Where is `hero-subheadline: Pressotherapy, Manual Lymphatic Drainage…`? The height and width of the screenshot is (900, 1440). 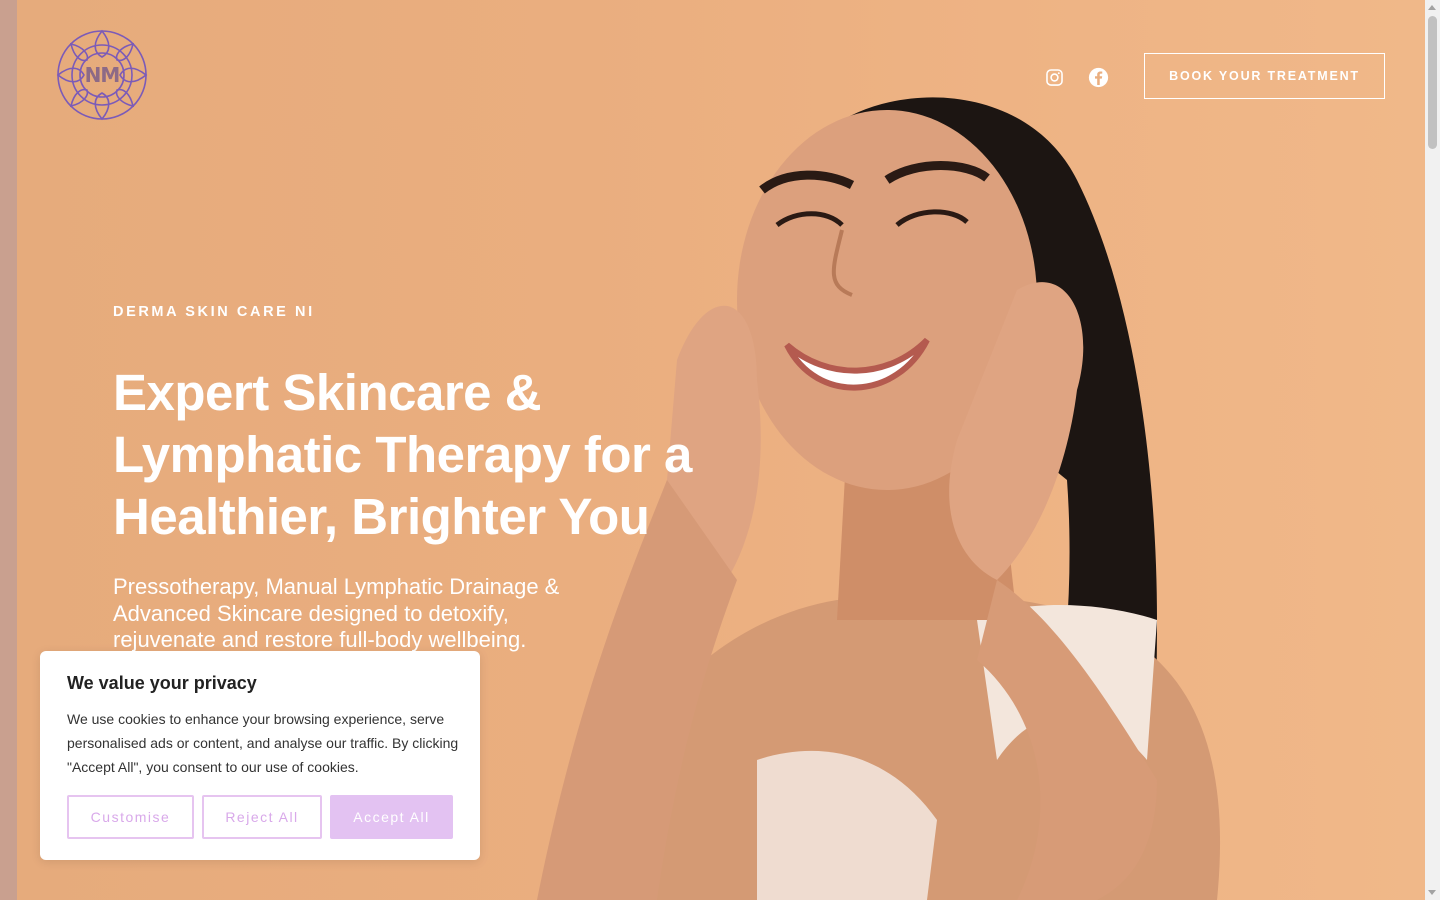 hero-subheadline: Pressotherapy, Manual Lymphatic Drainage… is located at coordinates (336, 613).